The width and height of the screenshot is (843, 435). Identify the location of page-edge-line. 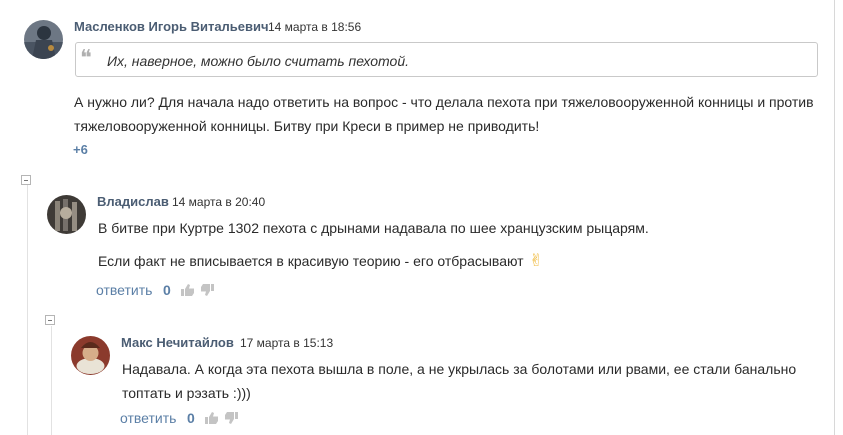
(834, 217).